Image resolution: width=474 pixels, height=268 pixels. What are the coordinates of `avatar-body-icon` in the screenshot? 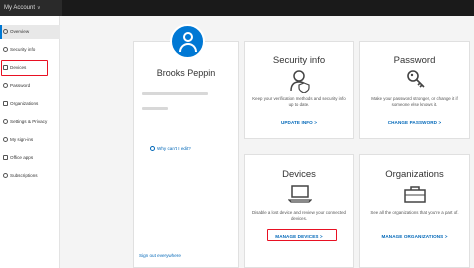 It's located at (188, 47).